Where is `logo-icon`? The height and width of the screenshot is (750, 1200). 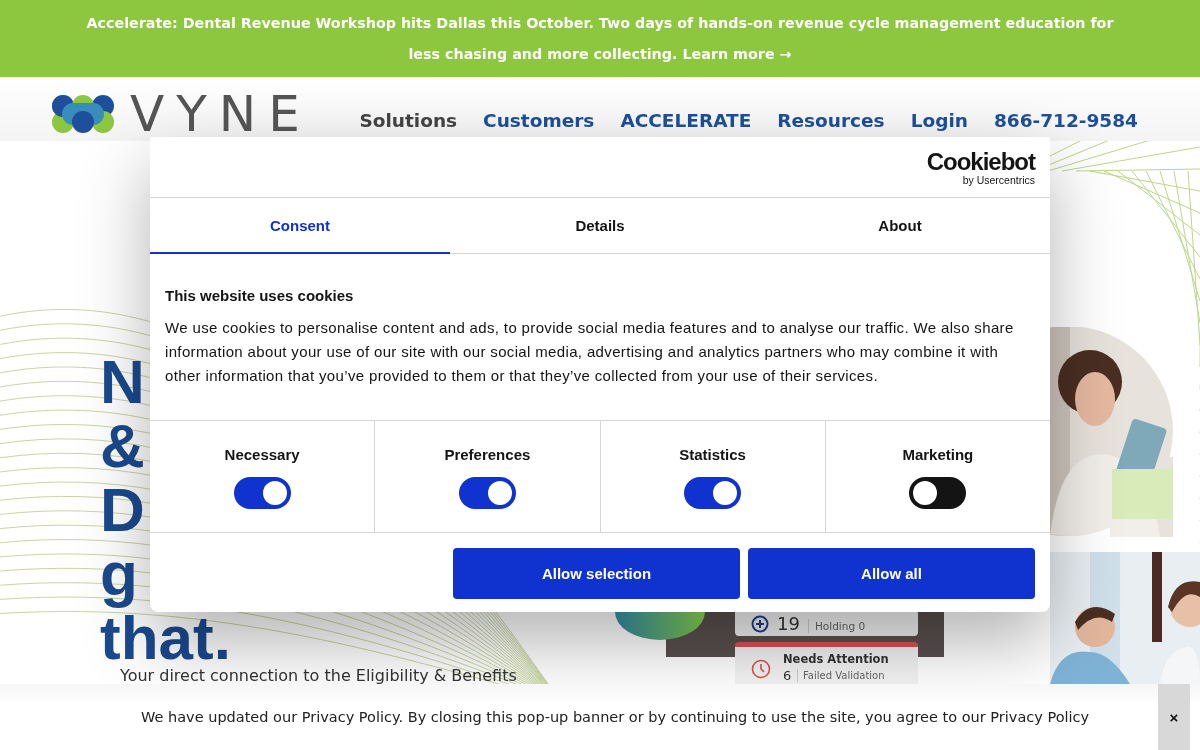 logo-icon is located at coordinates (83, 114).